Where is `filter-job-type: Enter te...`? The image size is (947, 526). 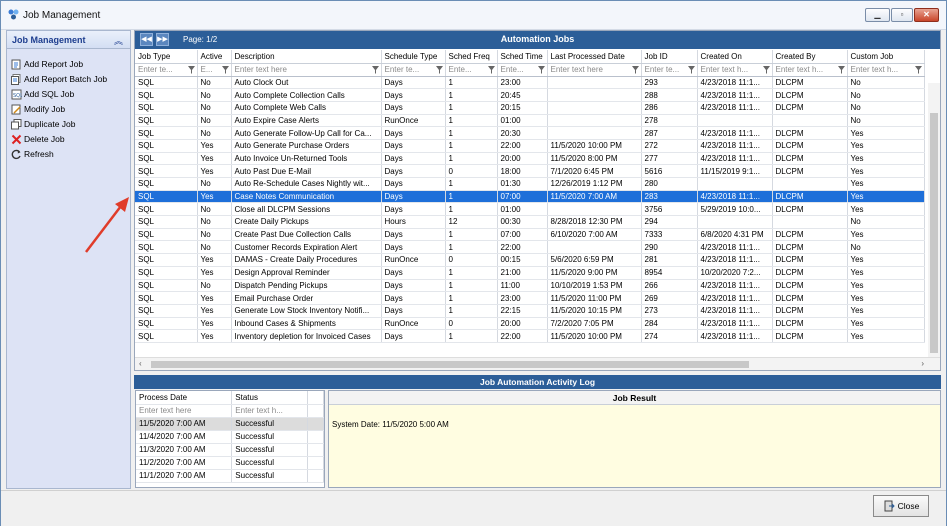 filter-job-type: Enter te... is located at coordinates (166, 70).